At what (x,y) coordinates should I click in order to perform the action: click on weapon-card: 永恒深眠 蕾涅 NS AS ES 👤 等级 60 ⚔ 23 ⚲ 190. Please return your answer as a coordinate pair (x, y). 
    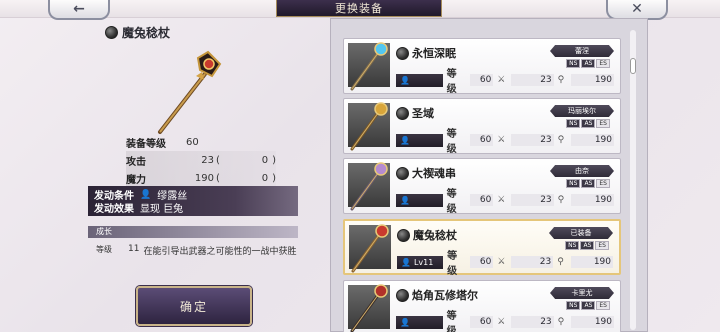
    Looking at the image, I should click on (482, 66).